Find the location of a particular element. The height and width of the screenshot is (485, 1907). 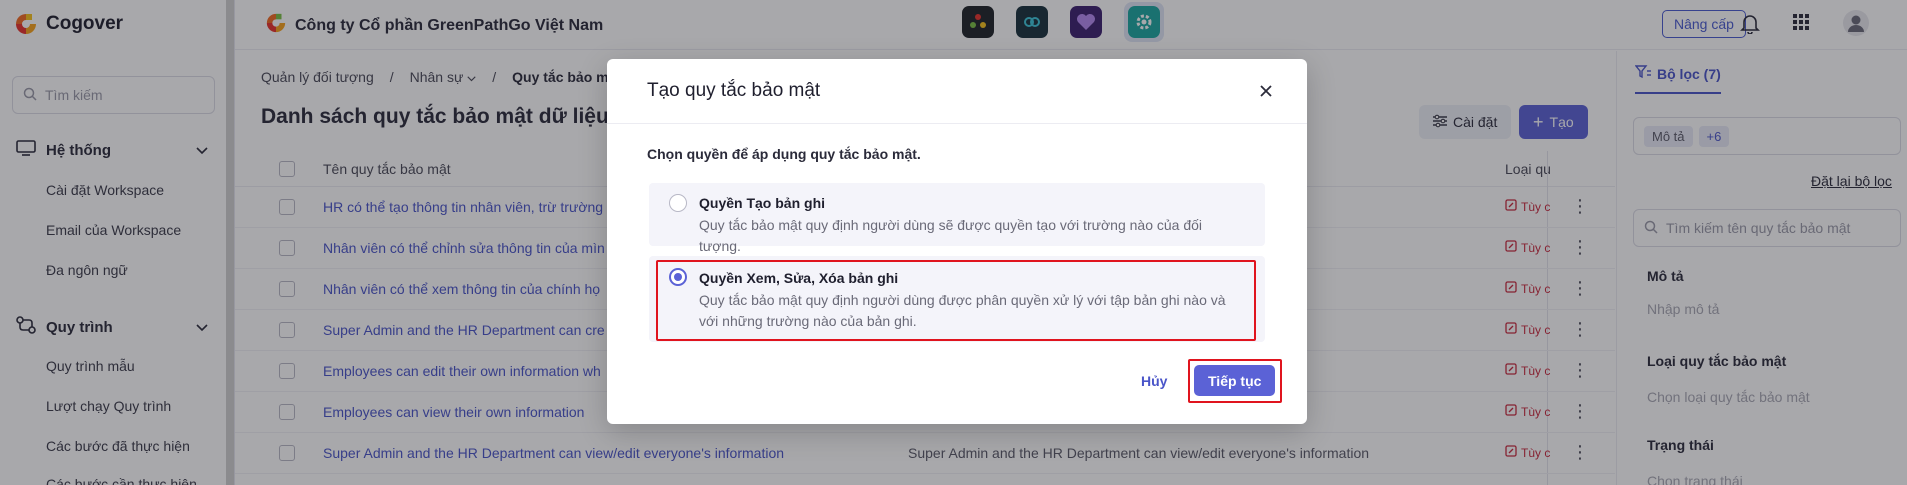

dialog-title: Tạo quy tắc bảo mật is located at coordinates (734, 90).